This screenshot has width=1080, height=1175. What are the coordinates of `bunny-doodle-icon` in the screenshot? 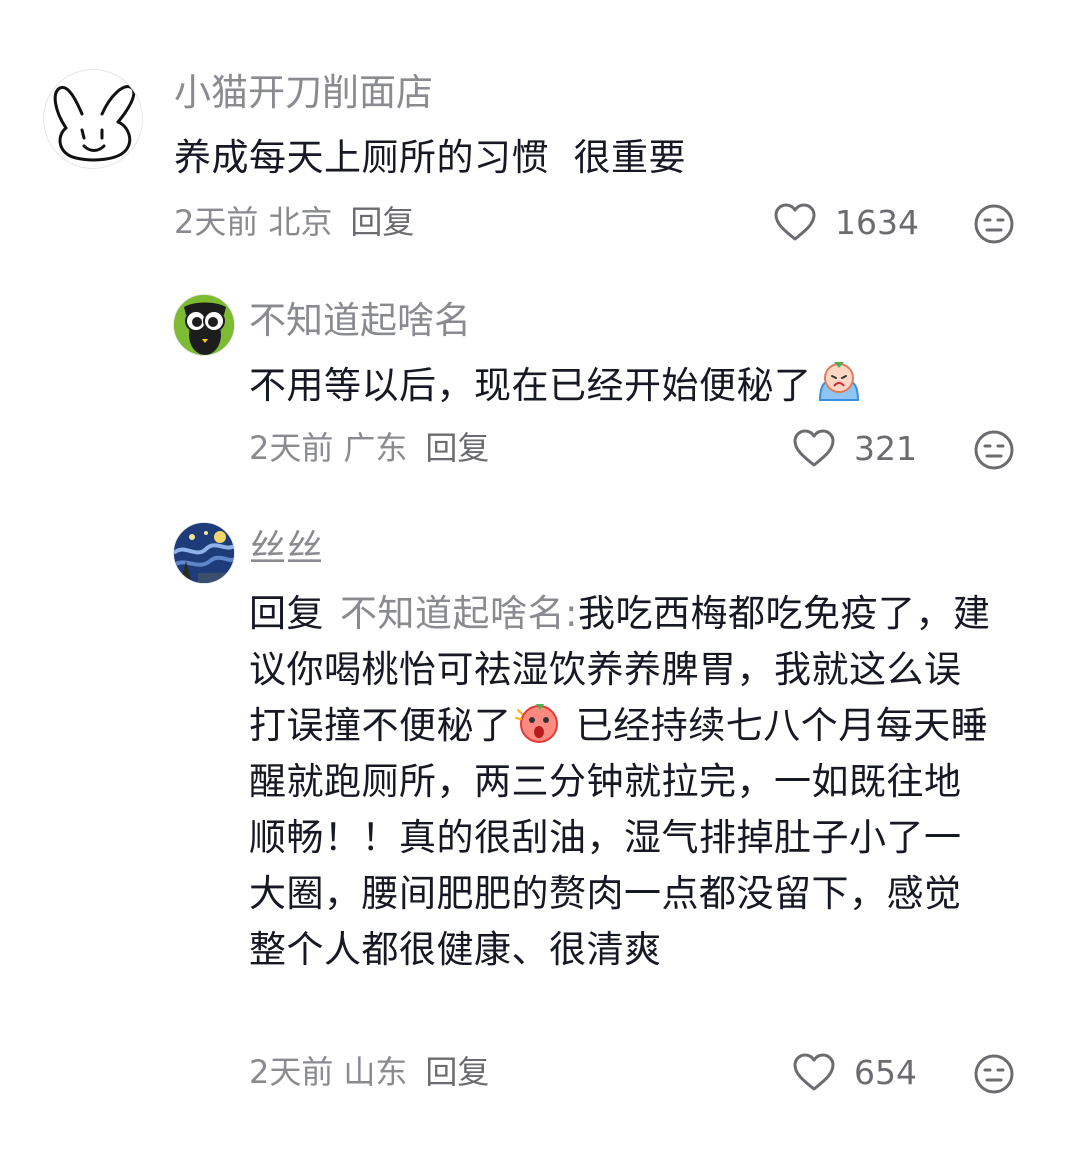 It's located at (94, 123).